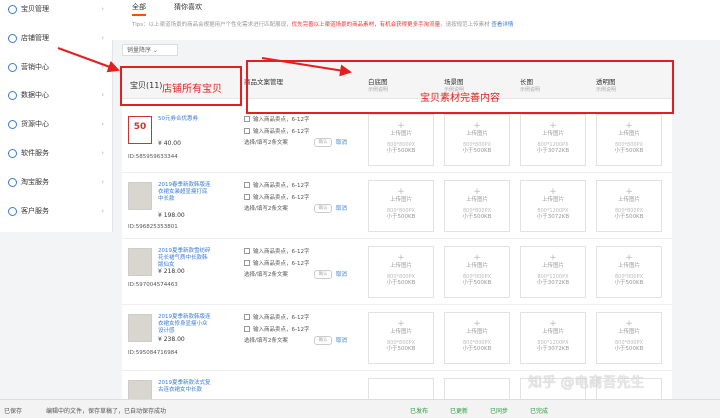 The image size is (720, 418). Describe the element at coordinates (185, 324) in the screenshot. I see `product-name-link: 2019夏季新款韩版连衣裙女修身显瘦小众设计感` at that location.